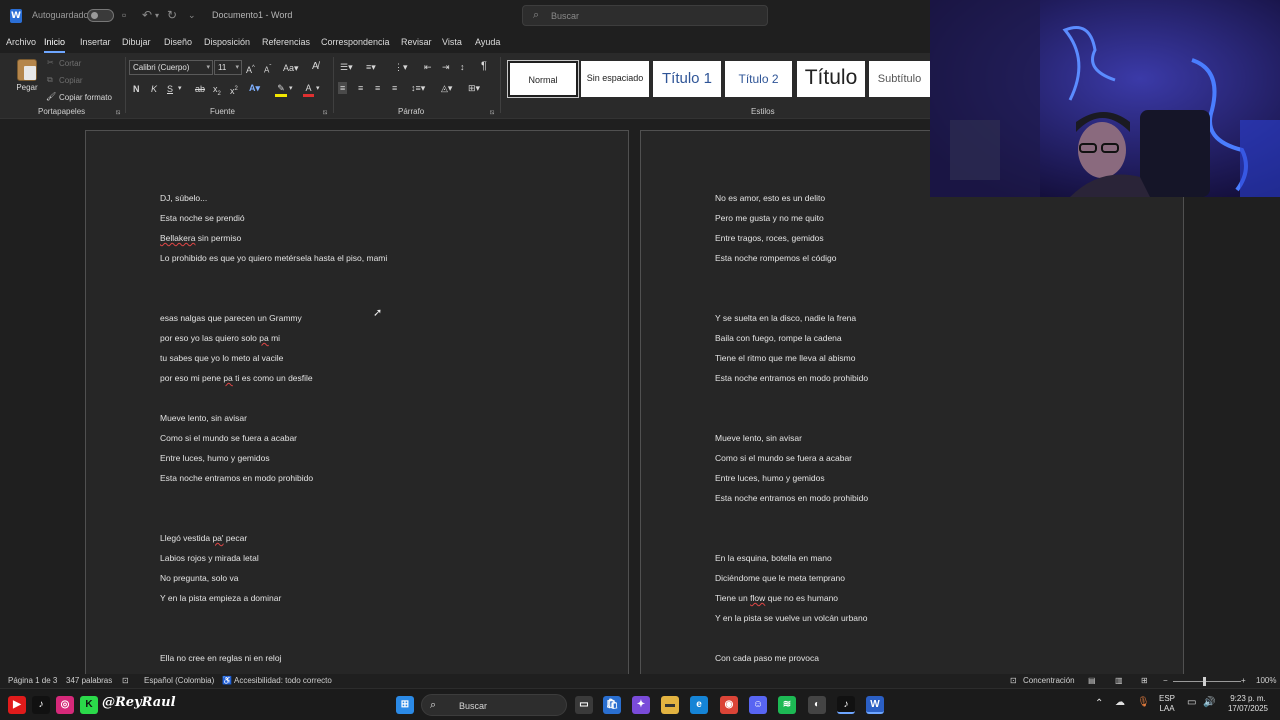 Image resolution: width=1280 pixels, height=720 pixels. Describe the element at coordinates (394, 88) in the screenshot. I see `justify-icon: ≡` at that location.